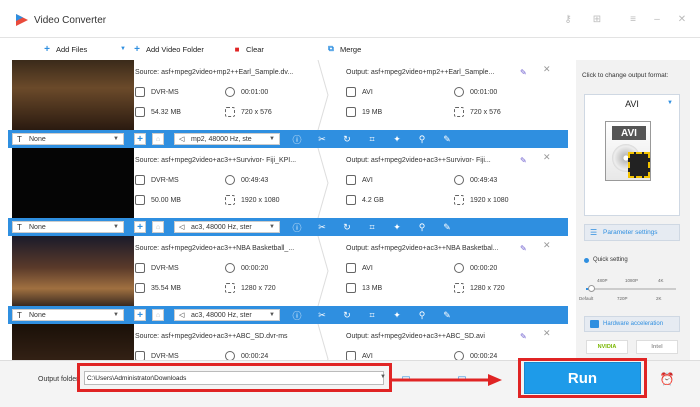 This screenshot has height=407, width=700. What do you see at coordinates (272, 227) in the screenshot?
I see `chevron-down-icon: ▼` at bounding box center [272, 227].